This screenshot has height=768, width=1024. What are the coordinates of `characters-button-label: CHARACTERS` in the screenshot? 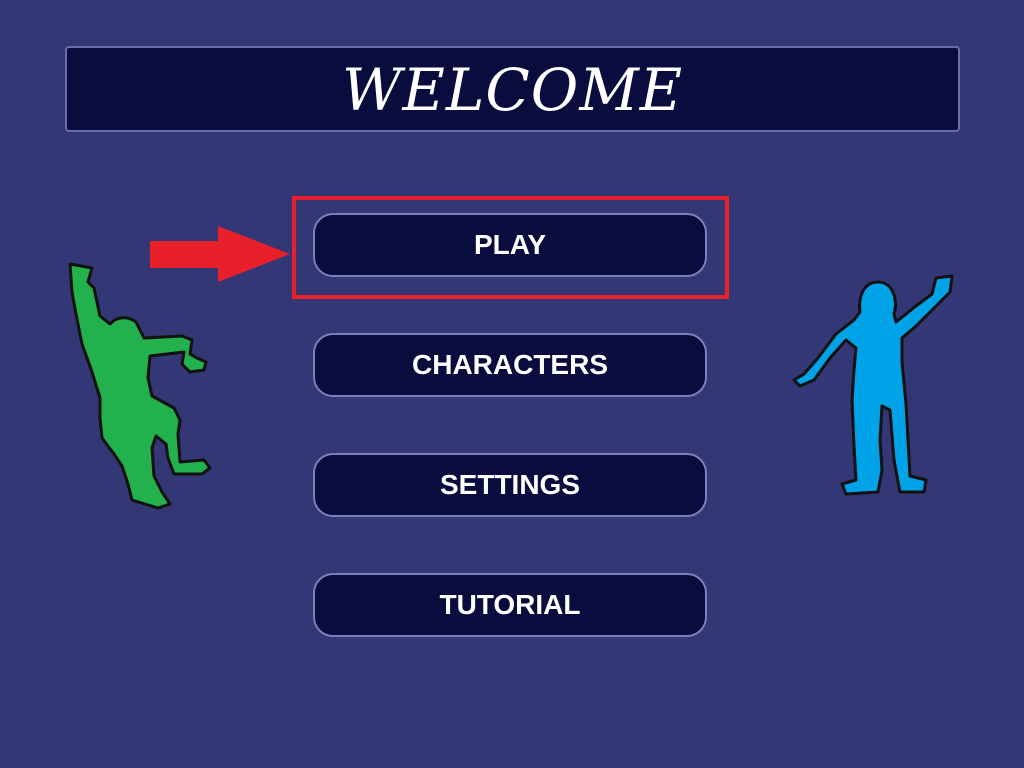 It's located at (510, 364).